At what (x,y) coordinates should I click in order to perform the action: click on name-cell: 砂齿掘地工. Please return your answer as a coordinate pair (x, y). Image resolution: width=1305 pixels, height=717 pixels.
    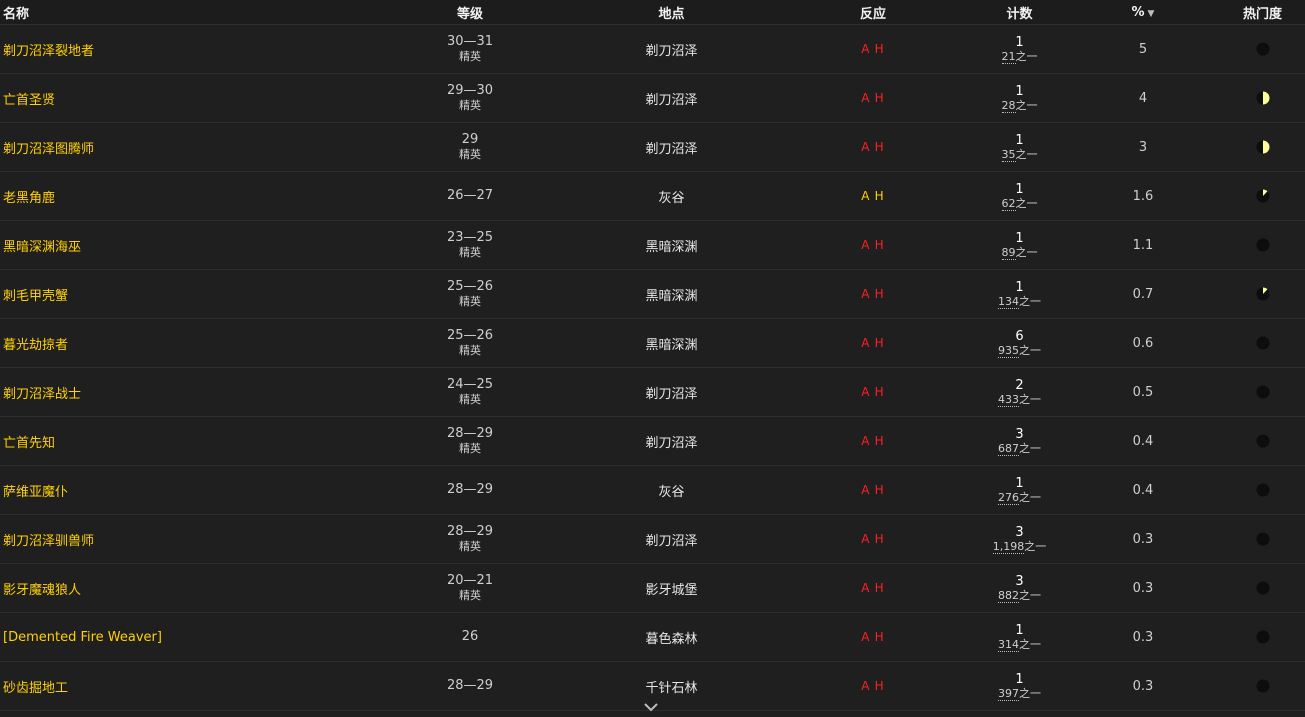
    Looking at the image, I should click on (185, 686).